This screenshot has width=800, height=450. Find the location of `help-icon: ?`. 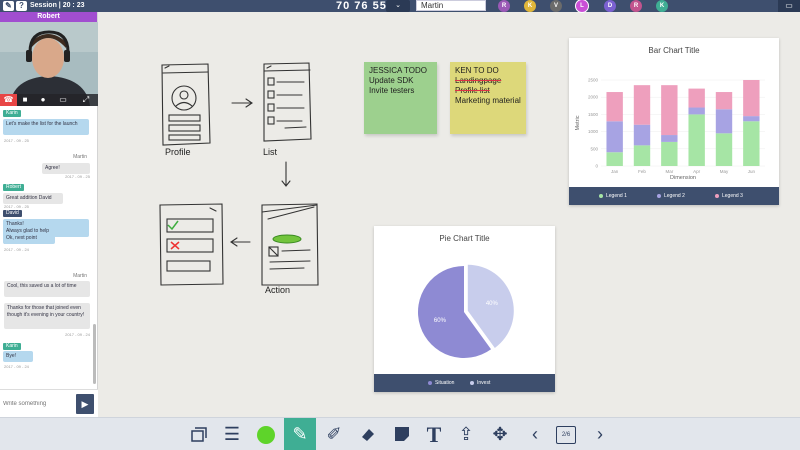

help-icon: ? is located at coordinates (21, 6).